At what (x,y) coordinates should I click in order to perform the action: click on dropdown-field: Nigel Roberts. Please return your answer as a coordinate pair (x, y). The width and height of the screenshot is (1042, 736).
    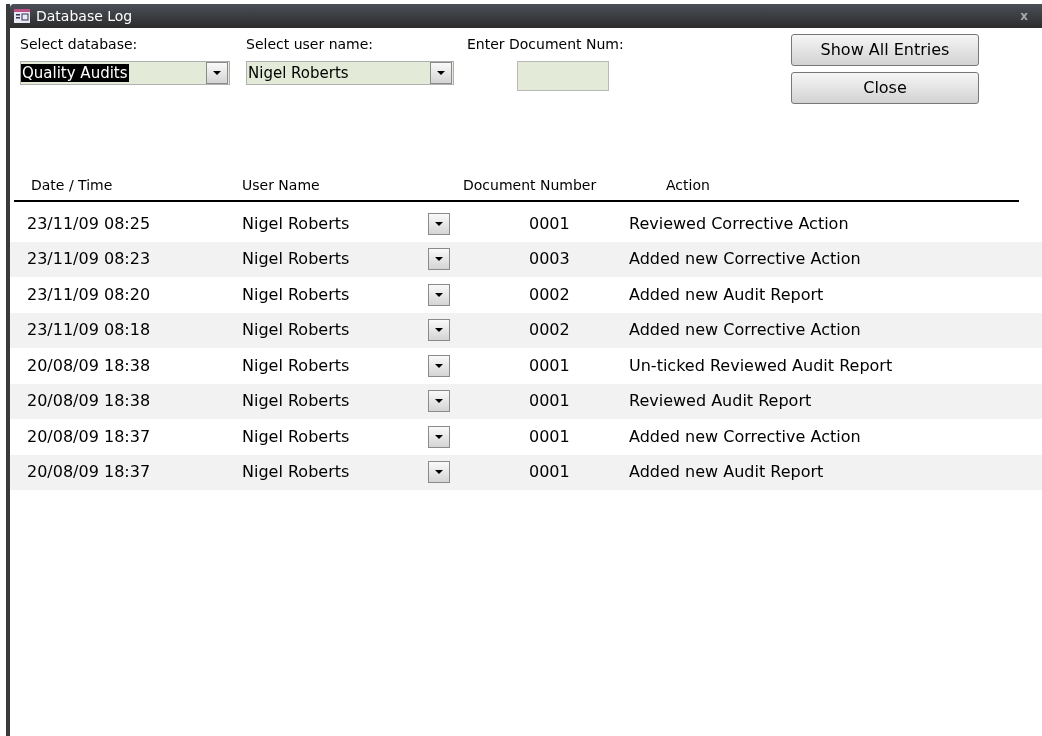
    Looking at the image, I should click on (350, 73).